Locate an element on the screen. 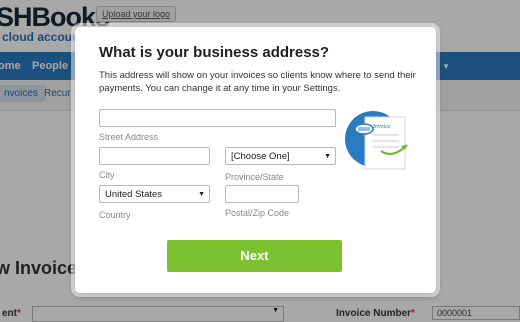  modal-title: What is your business address? is located at coordinates (214, 52).